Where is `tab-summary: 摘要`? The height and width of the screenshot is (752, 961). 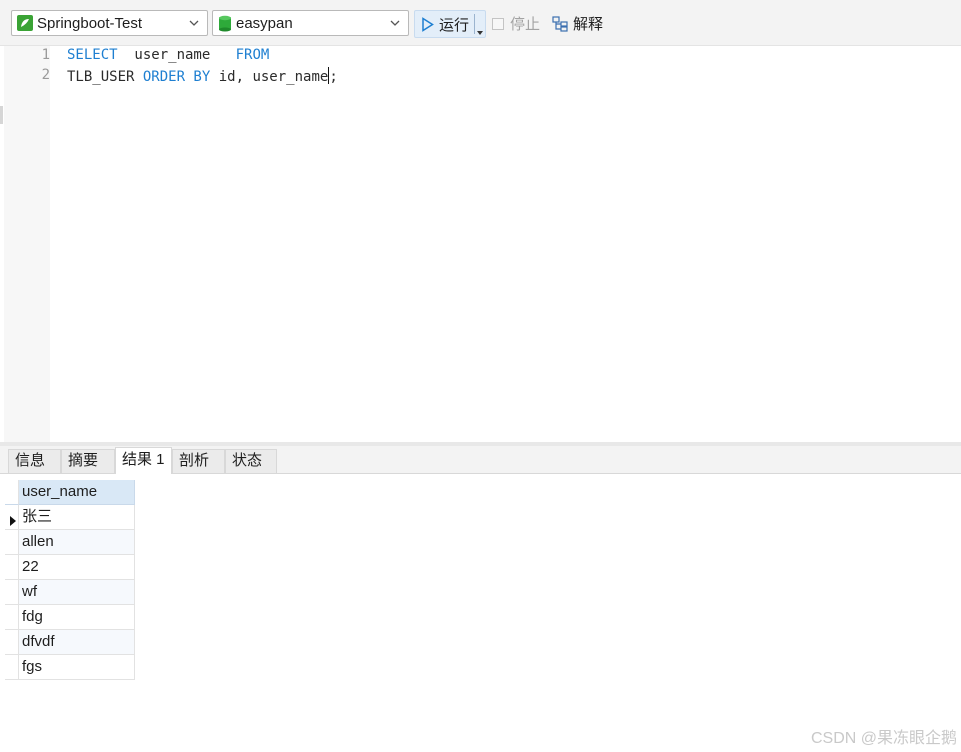 tab-summary: 摘要 is located at coordinates (88, 461).